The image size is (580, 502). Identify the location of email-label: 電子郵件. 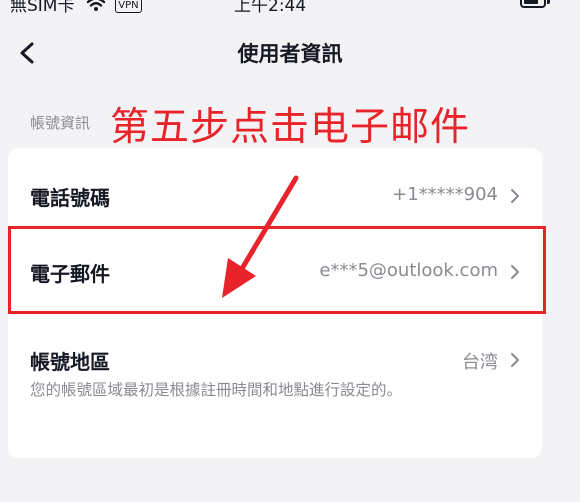
(70, 274).